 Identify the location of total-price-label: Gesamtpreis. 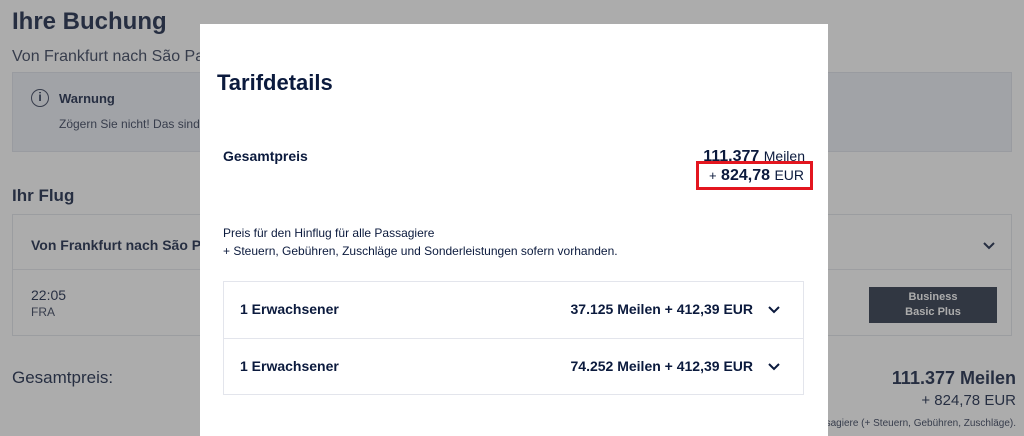
(265, 156).